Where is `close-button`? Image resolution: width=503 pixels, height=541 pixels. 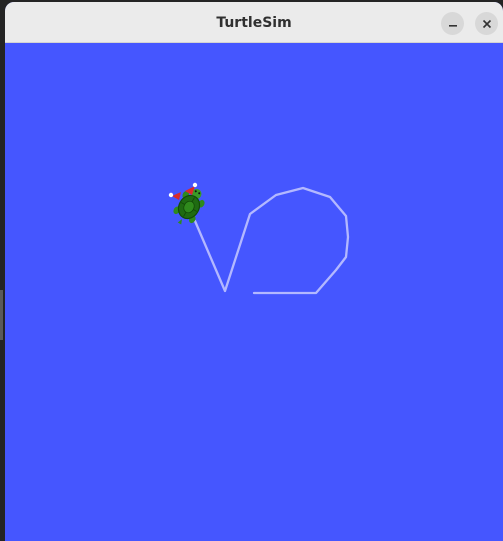
close-button is located at coordinates (486, 23).